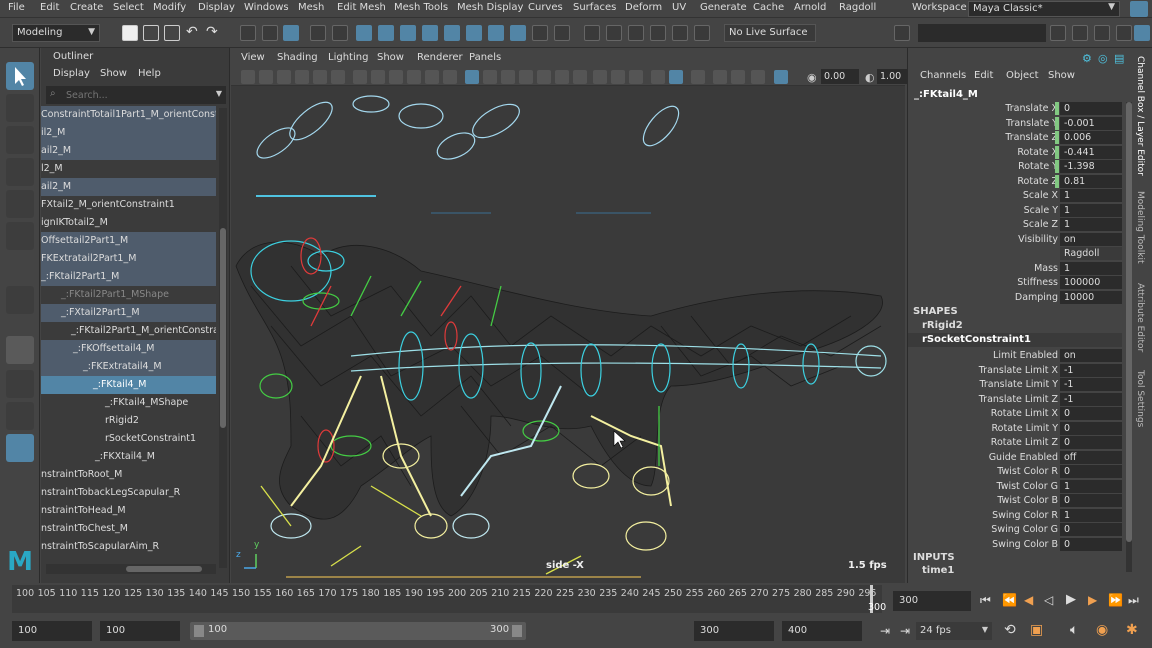 The height and width of the screenshot is (648, 1152). What do you see at coordinates (1009, 600) in the screenshot?
I see `step-back-key-icon: ⏪` at bounding box center [1009, 600].